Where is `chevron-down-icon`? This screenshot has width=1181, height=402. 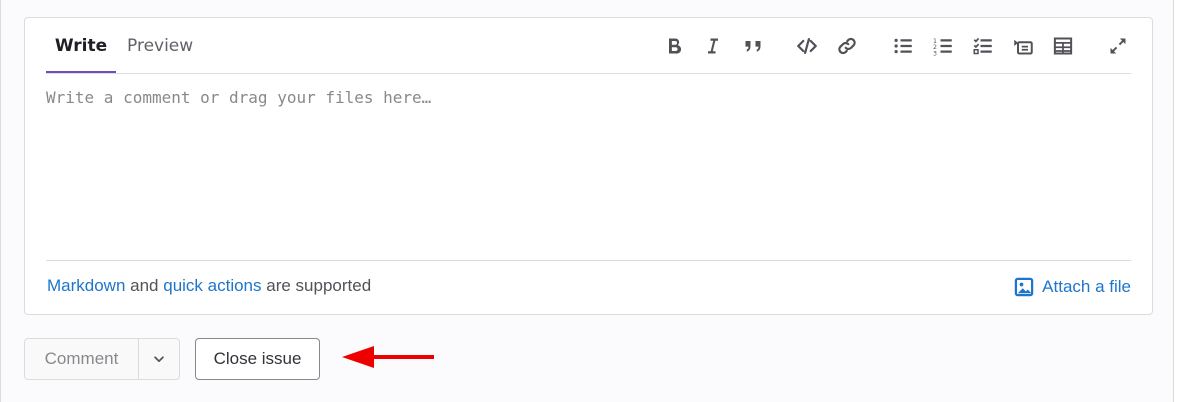
chevron-down-icon is located at coordinates (159, 359).